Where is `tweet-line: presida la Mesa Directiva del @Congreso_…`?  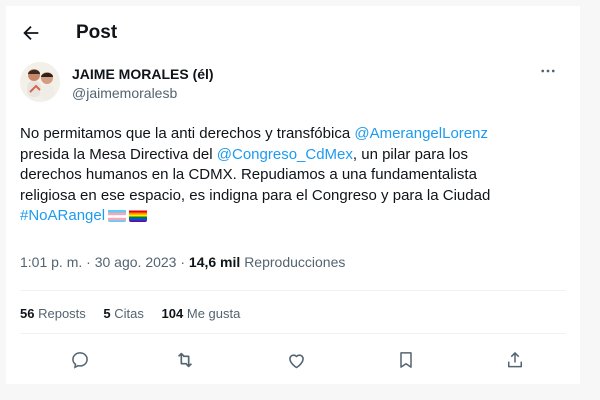 tweet-line: presida la Mesa Directiva del @Congreso_… is located at coordinates (293, 155).